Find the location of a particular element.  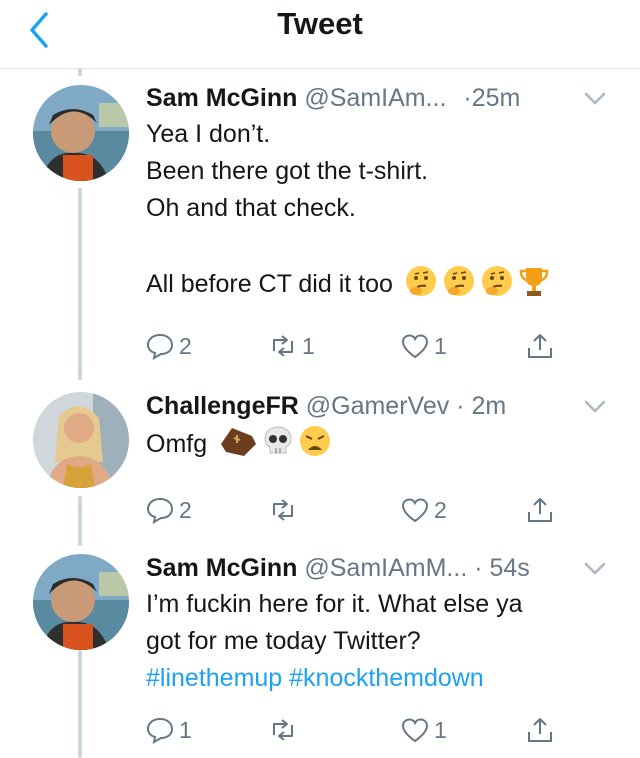

tweet-header: ChallengeFR @GamerVev · 2m is located at coordinates (383, 406).